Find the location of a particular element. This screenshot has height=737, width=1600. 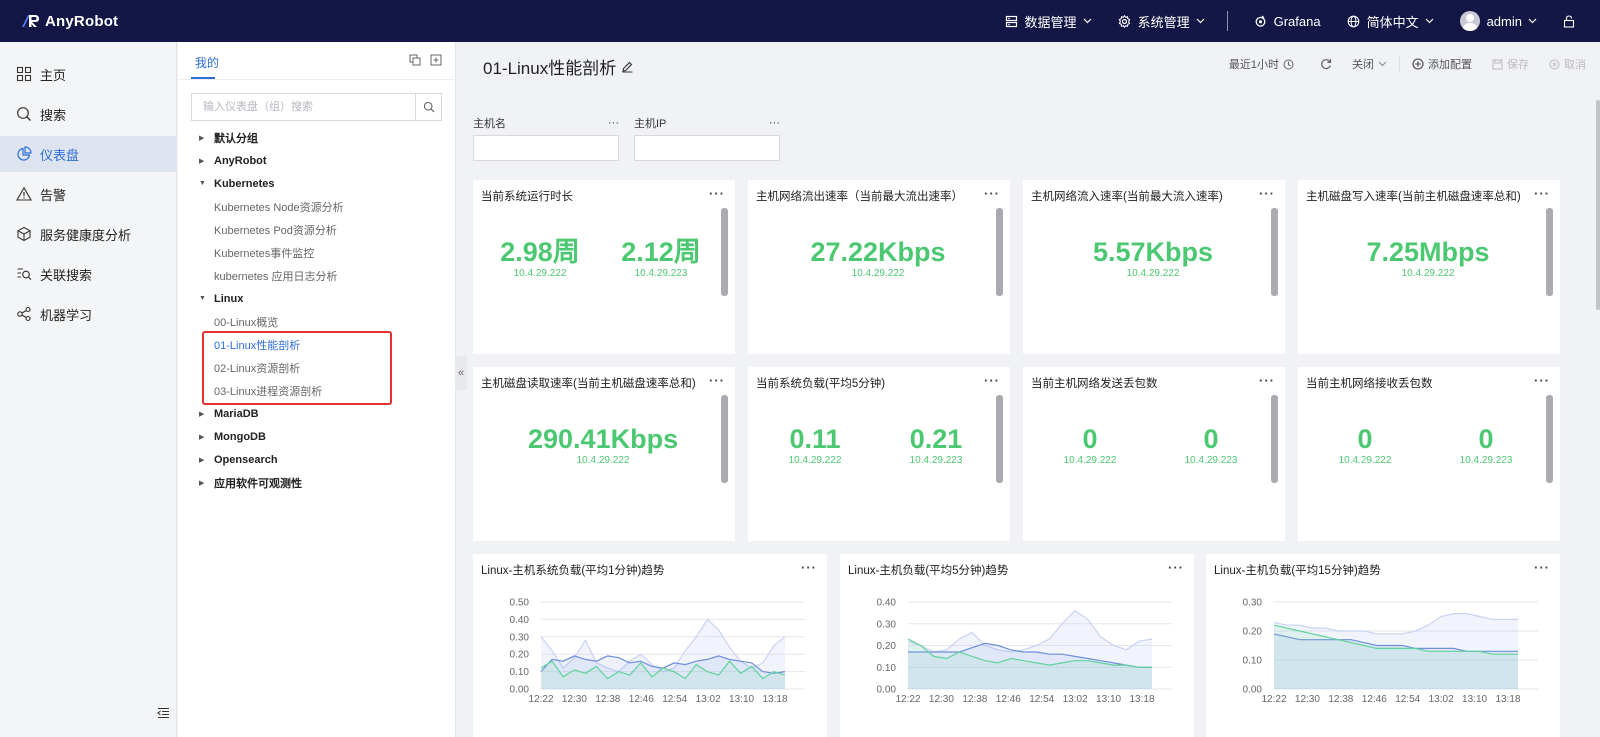

add-circle-icon is located at coordinates (1418, 64).